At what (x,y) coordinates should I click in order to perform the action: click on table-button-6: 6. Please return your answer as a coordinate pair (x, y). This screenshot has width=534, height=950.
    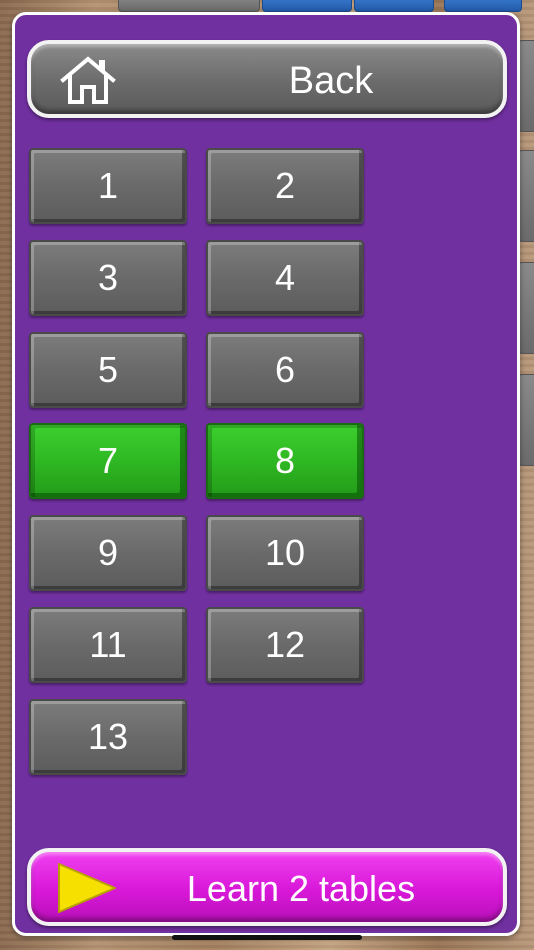
    Looking at the image, I should click on (285, 370).